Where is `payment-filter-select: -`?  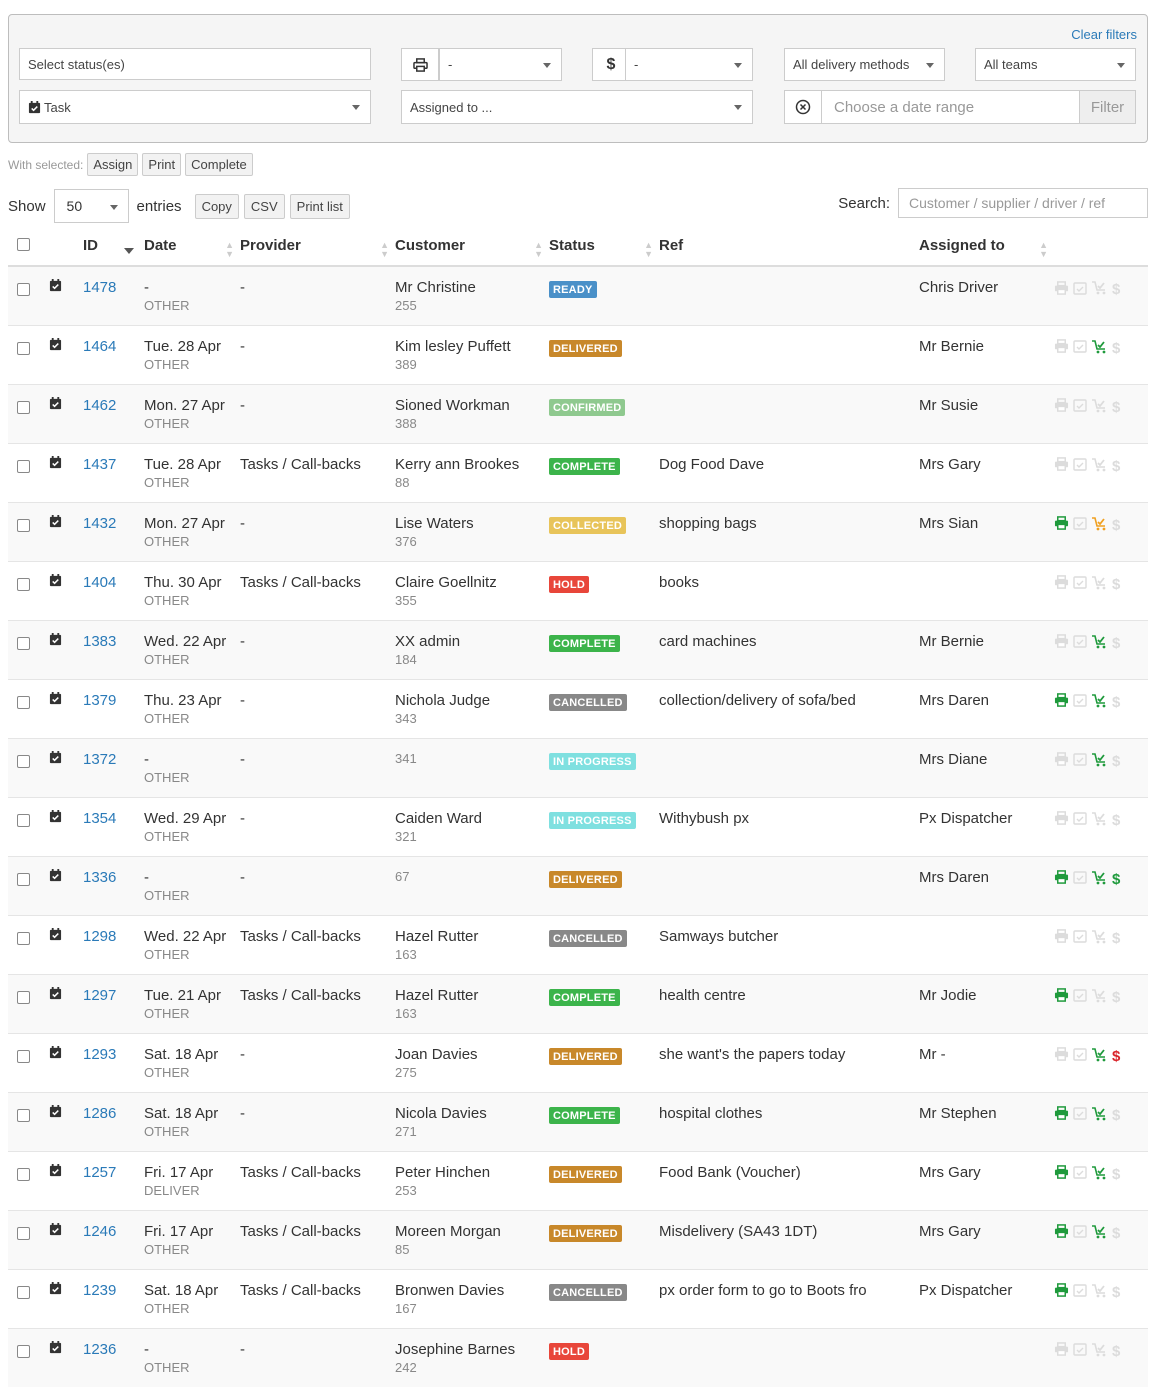
payment-filter-select: - is located at coordinates (689, 64).